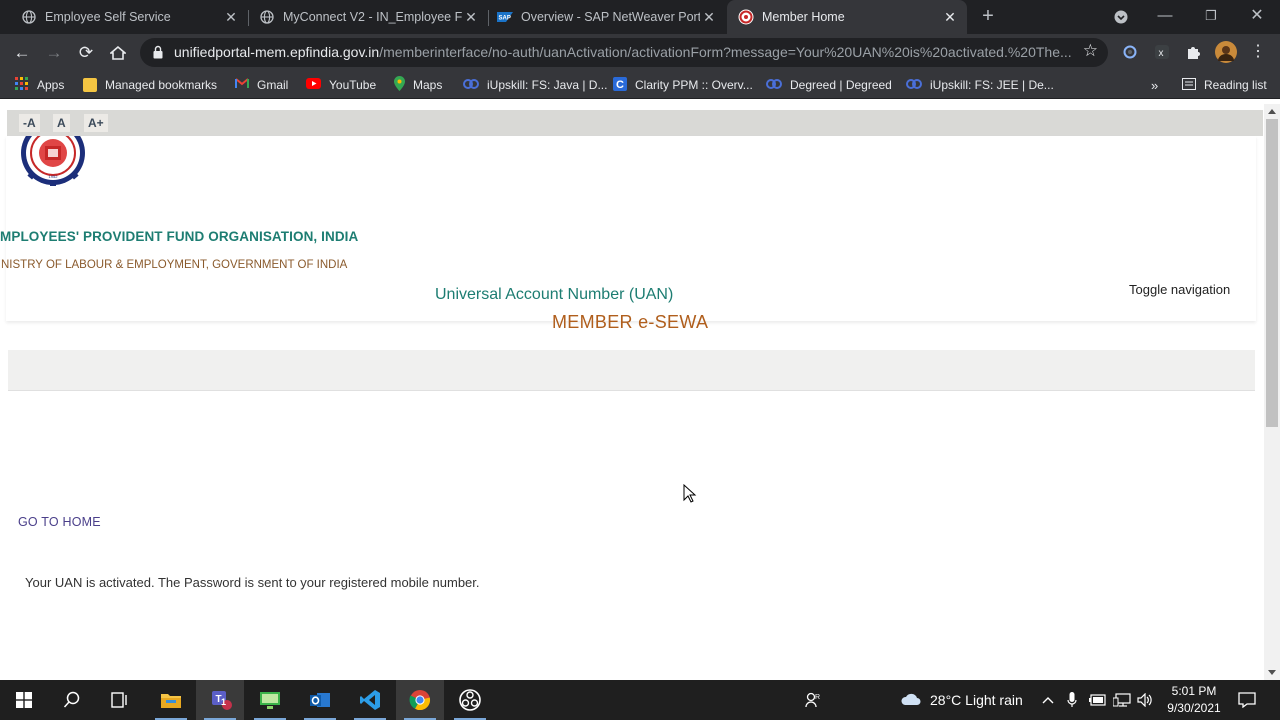  I want to click on browser-menu-icon: ⋮, so click(1258, 52).